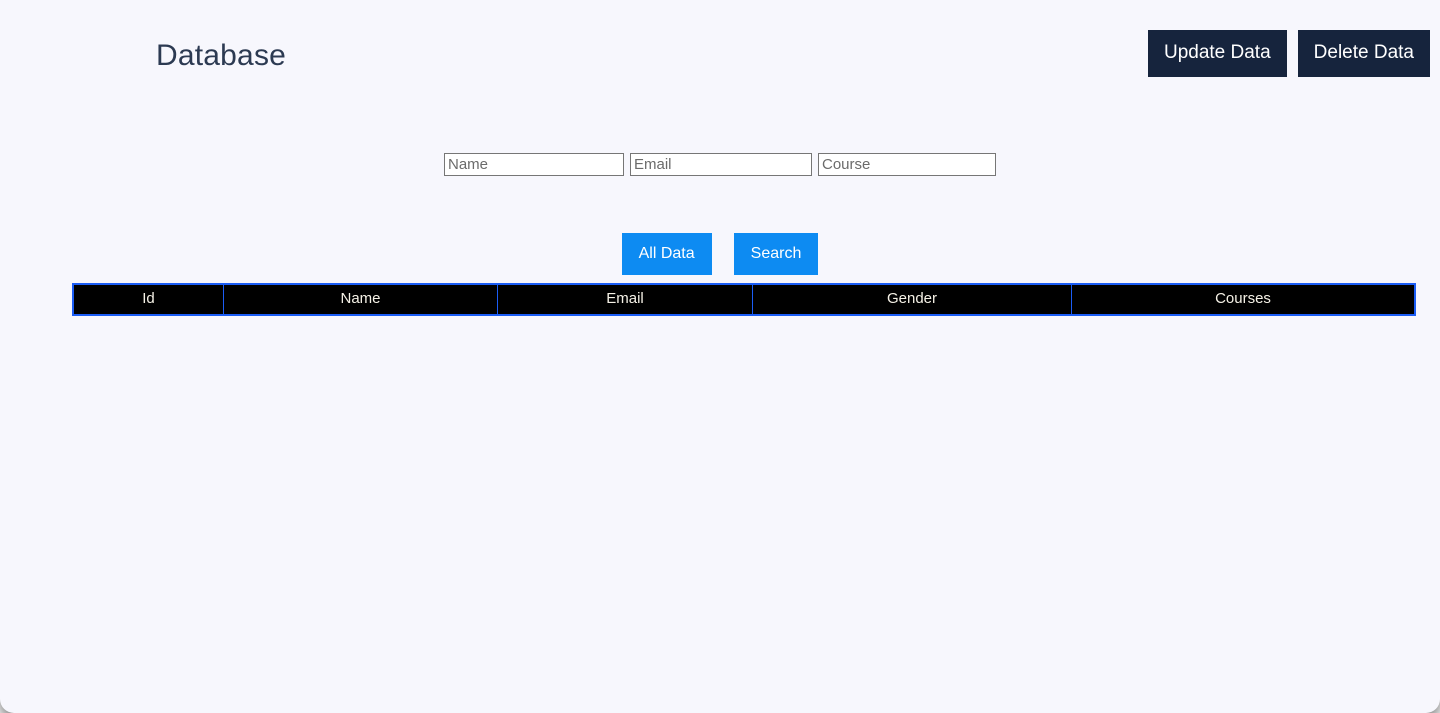  Describe the element at coordinates (221, 55) in the screenshot. I see `page-title: Database` at that location.